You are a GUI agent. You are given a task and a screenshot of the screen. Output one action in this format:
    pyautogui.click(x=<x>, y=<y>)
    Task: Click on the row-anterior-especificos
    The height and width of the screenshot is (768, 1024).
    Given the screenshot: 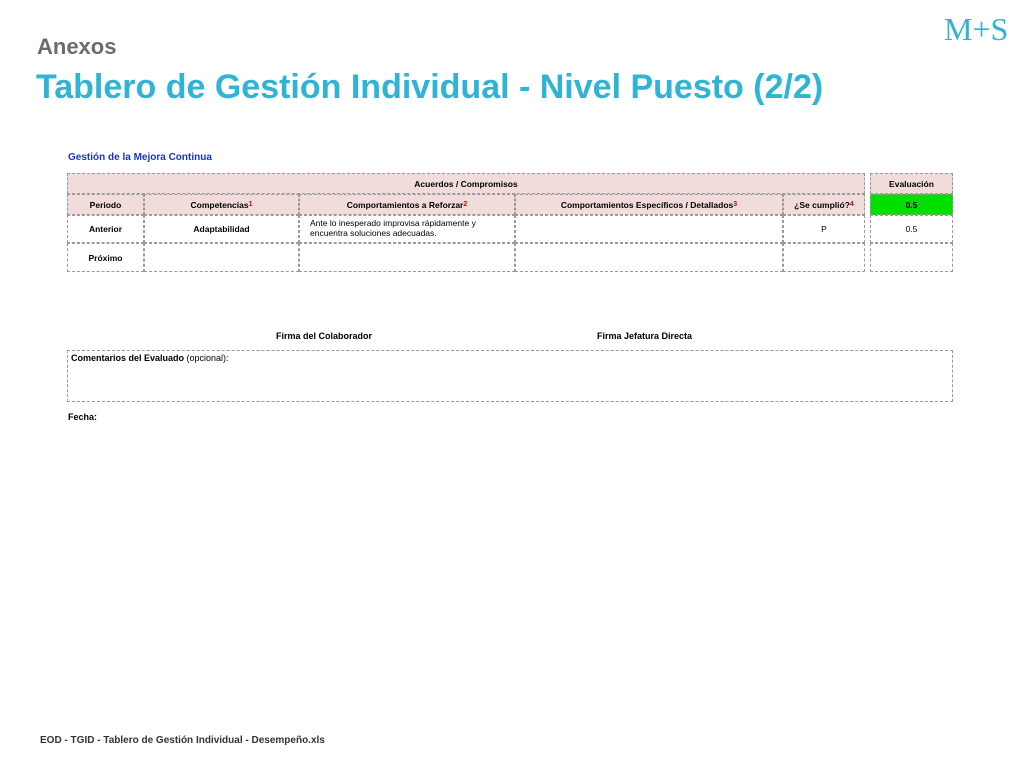 What is the action you would take?
    pyautogui.click(x=649, y=229)
    